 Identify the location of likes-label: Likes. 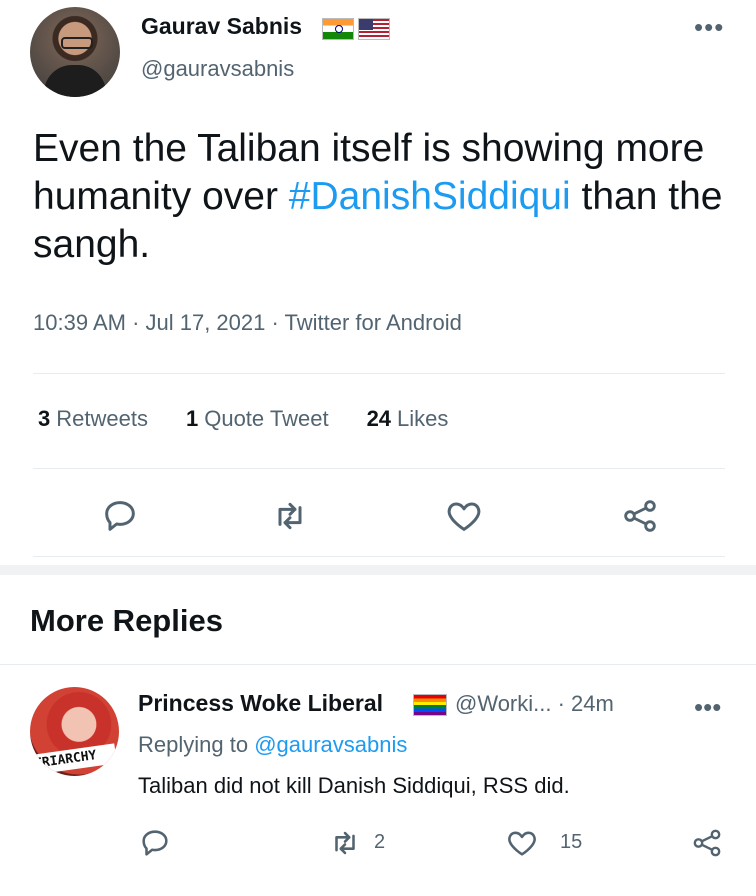
(423, 418).